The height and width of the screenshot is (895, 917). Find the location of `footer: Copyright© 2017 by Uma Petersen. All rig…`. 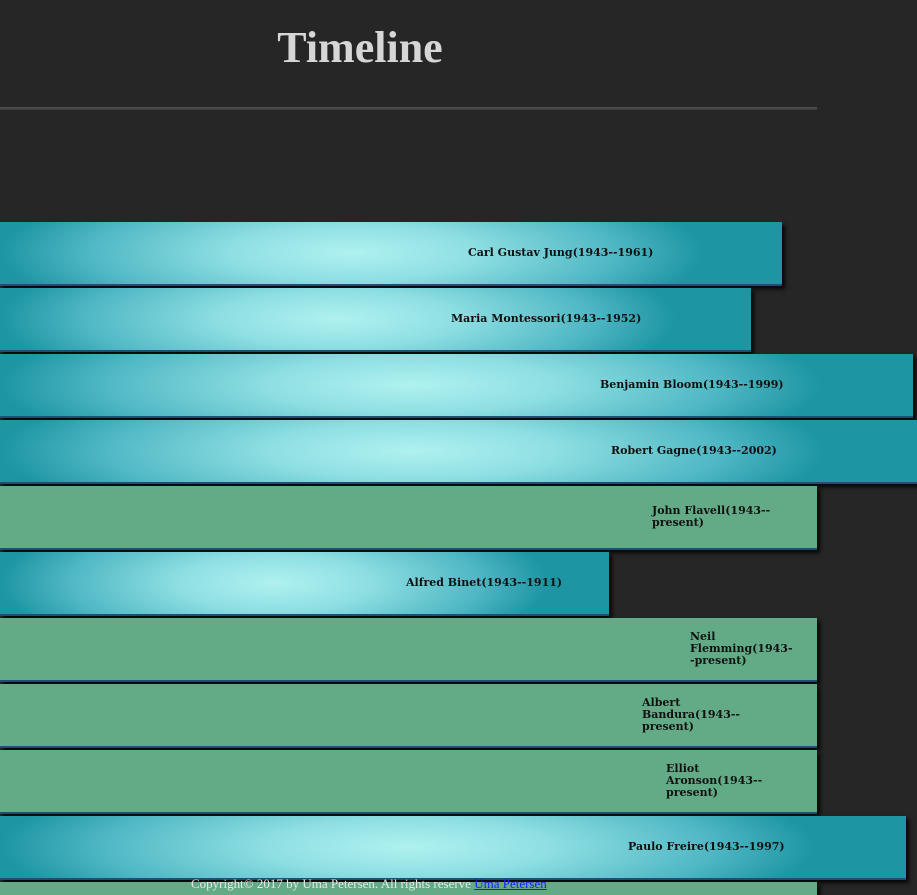

footer: Copyright© 2017 by Uma Petersen. All rig… is located at coordinates (369, 884).